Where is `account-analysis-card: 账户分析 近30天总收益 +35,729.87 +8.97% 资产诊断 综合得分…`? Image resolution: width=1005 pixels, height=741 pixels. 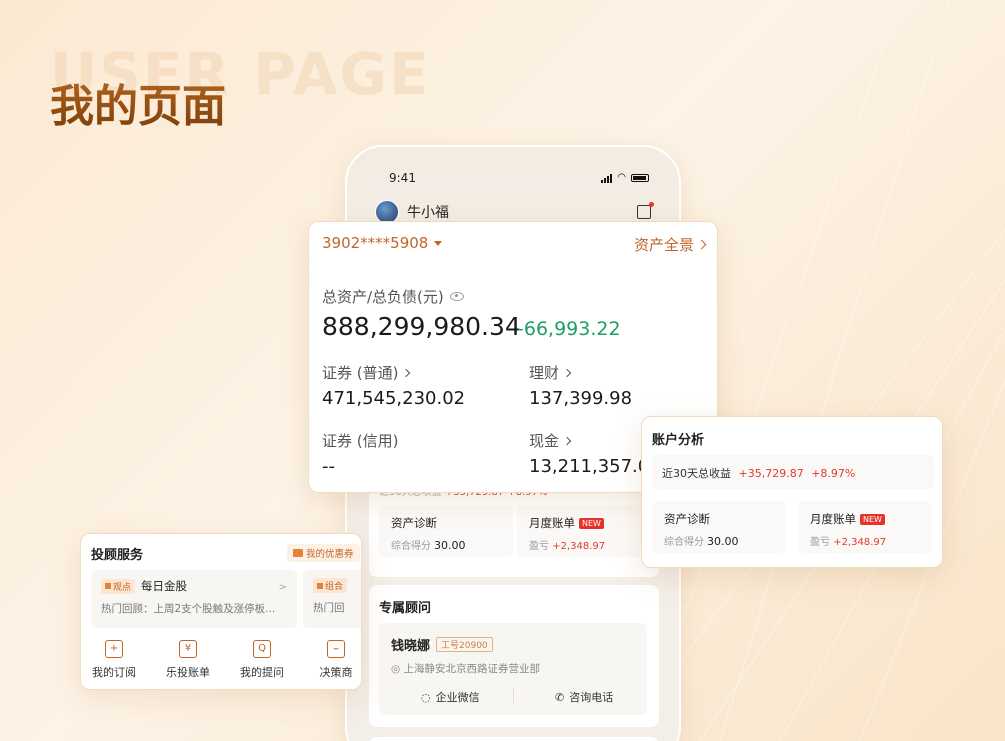
account-analysis-card: 账户分析 近30天总收益 +35,729.87 +8.97% 资产诊断 综合得分… is located at coordinates (792, 492).